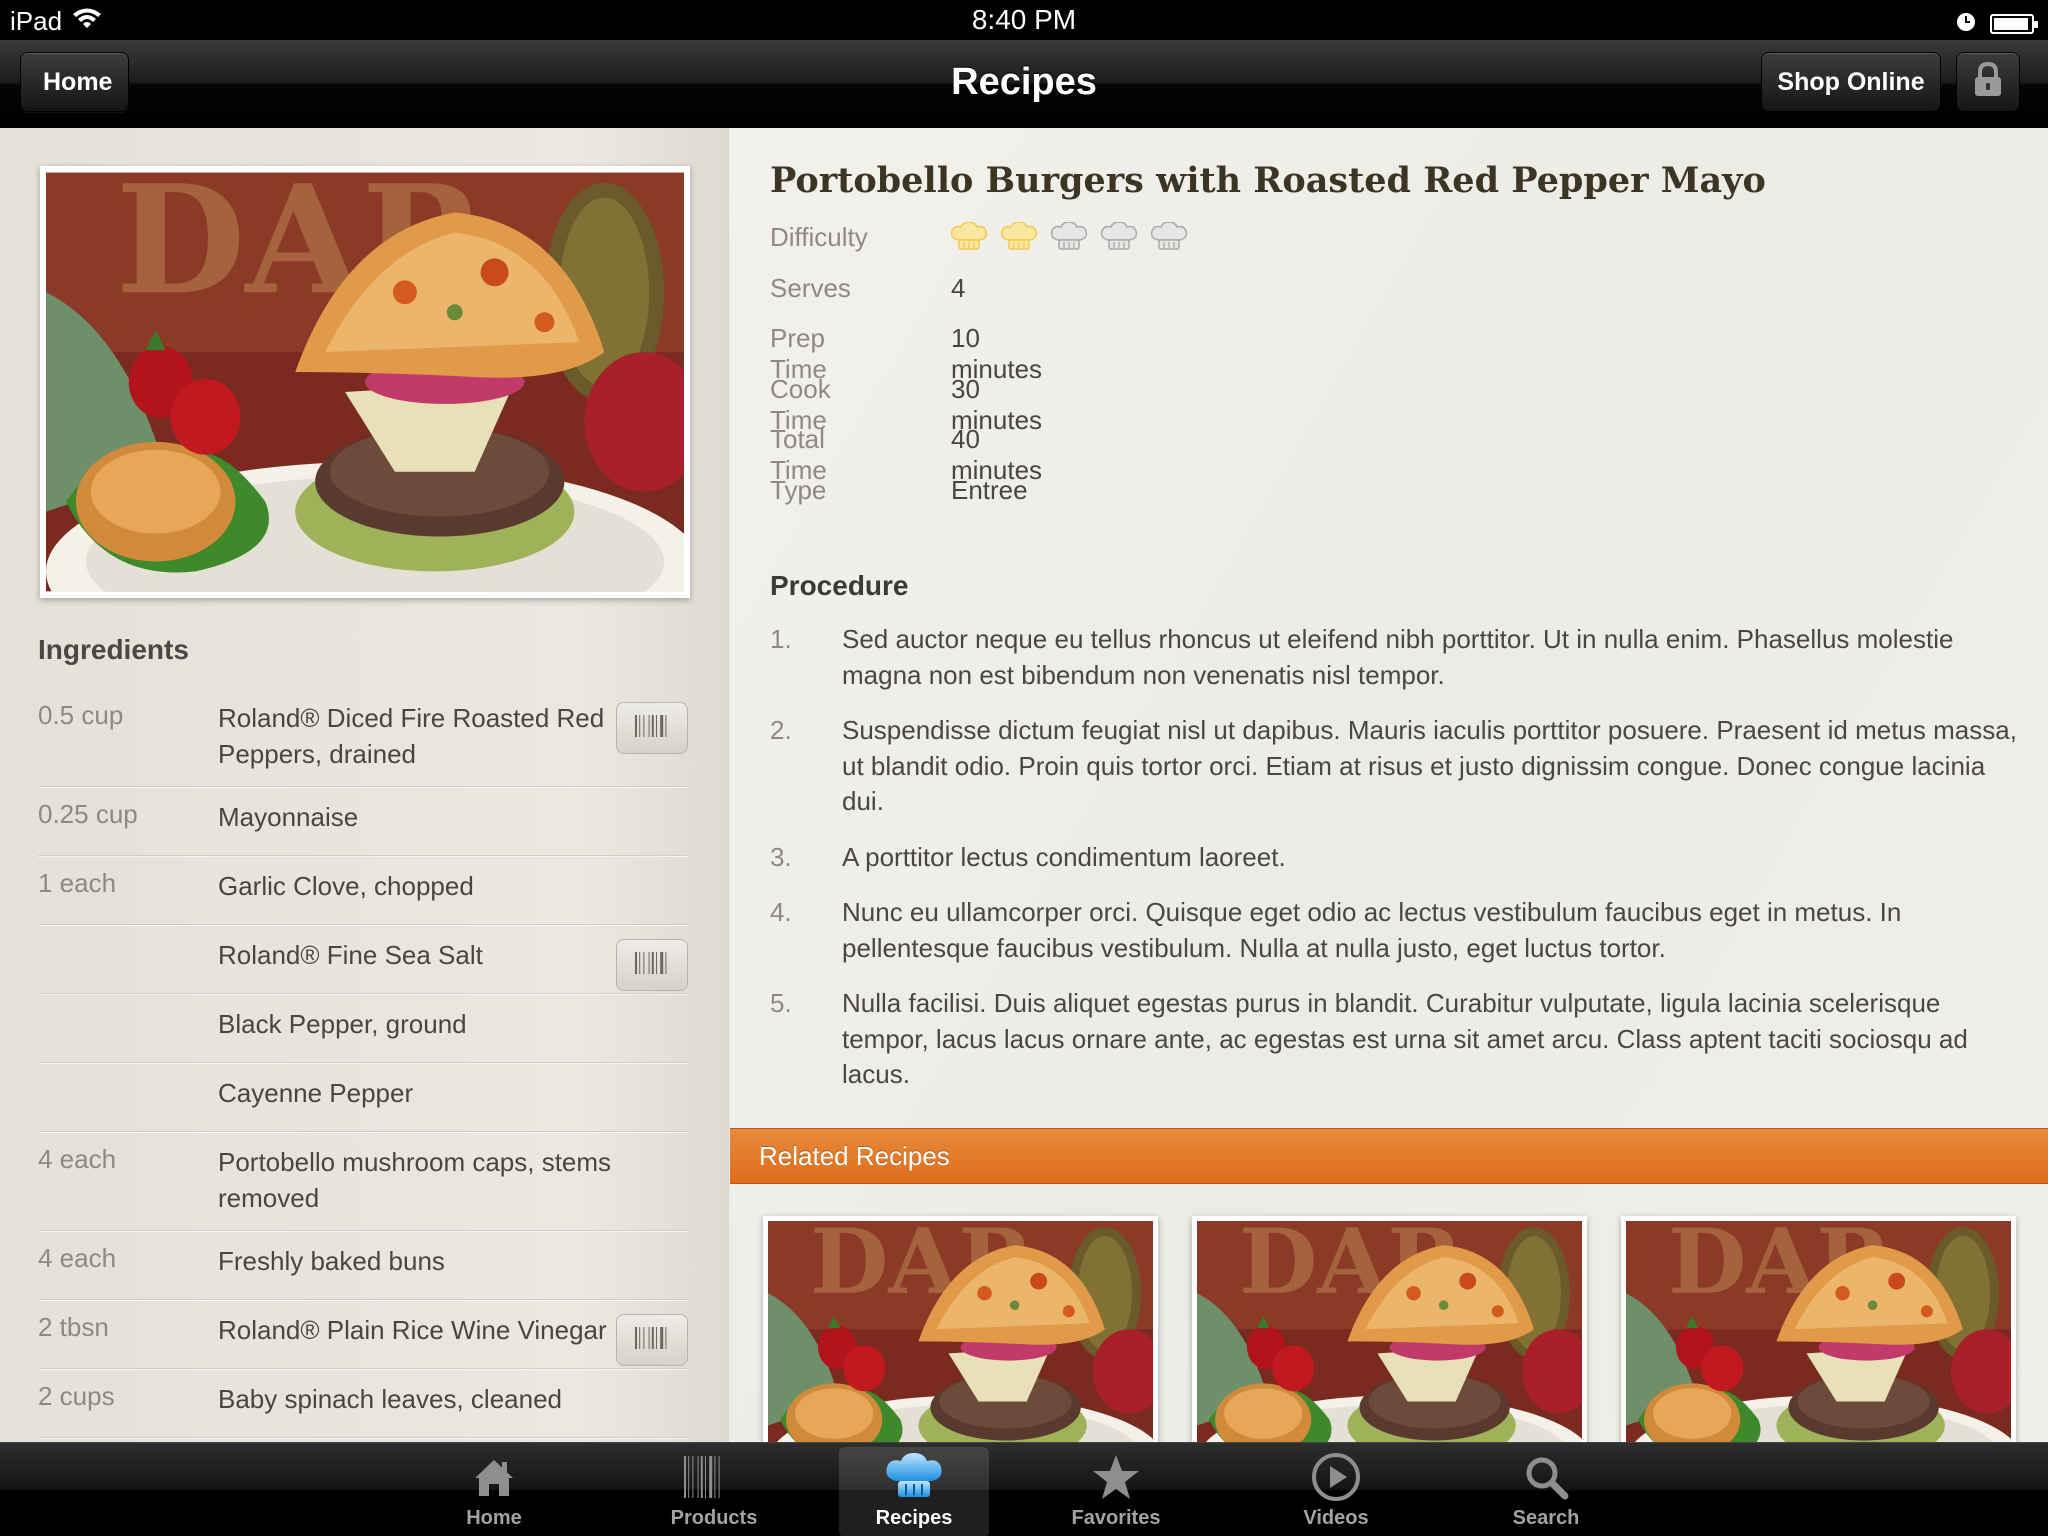  I want to click on tab-label: Products, so click(714, 1518).